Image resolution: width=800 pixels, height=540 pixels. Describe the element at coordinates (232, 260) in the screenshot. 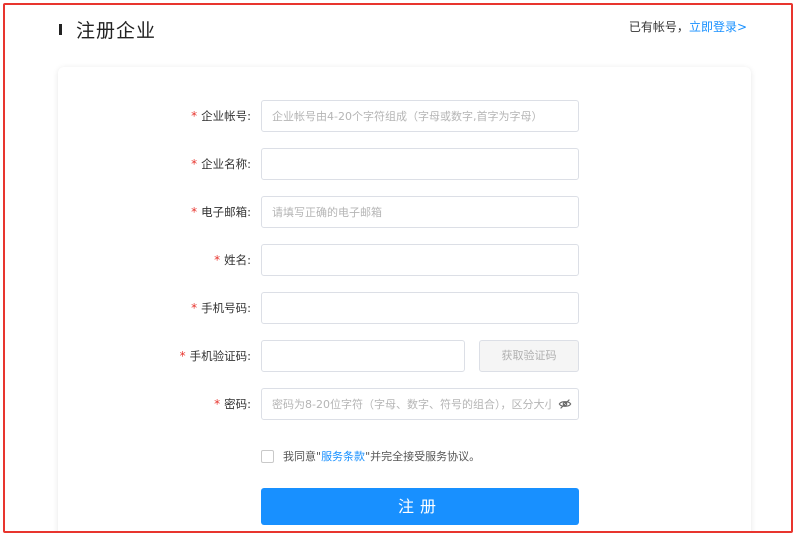

I see `name-label: * 姓名:` at that location.